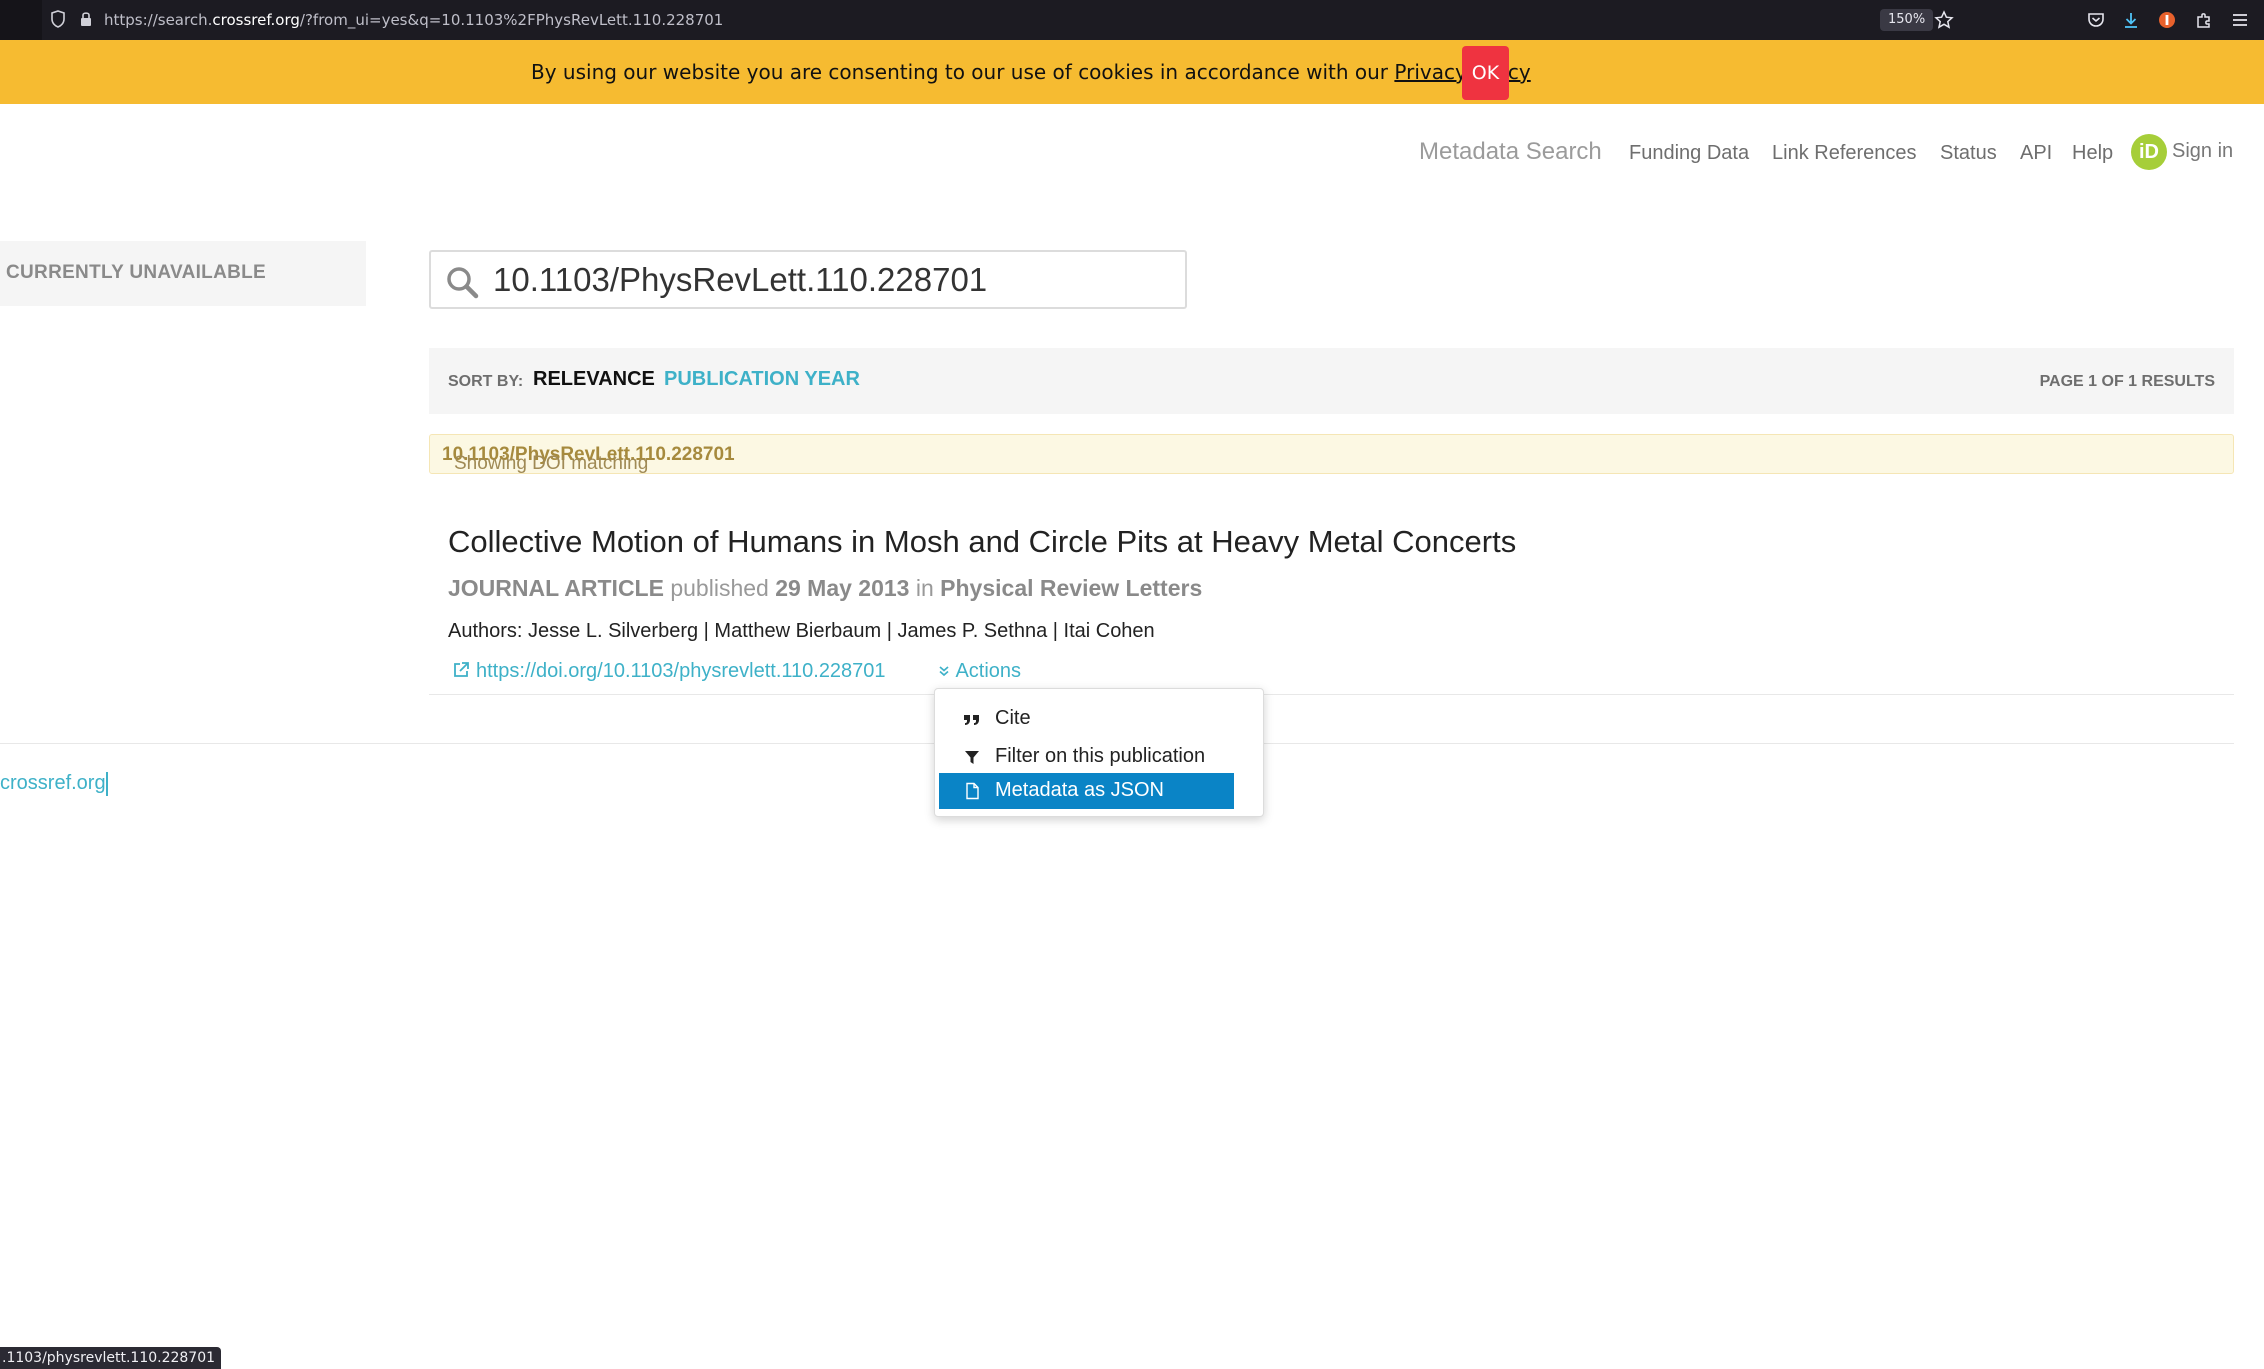 Image resolution: width=2264 pixels, height=1369 pixels. I want to click on search-box: 10.1103/PhysRevLett.110.228701, so click(808, 279).